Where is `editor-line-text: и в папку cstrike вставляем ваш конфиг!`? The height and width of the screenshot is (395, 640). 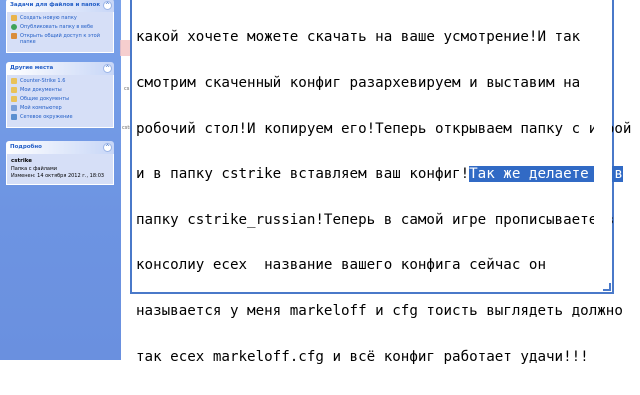
editor-line-text: и в папку cstrike вставляем ваш конфиг! is located at coordinates (303, 174).